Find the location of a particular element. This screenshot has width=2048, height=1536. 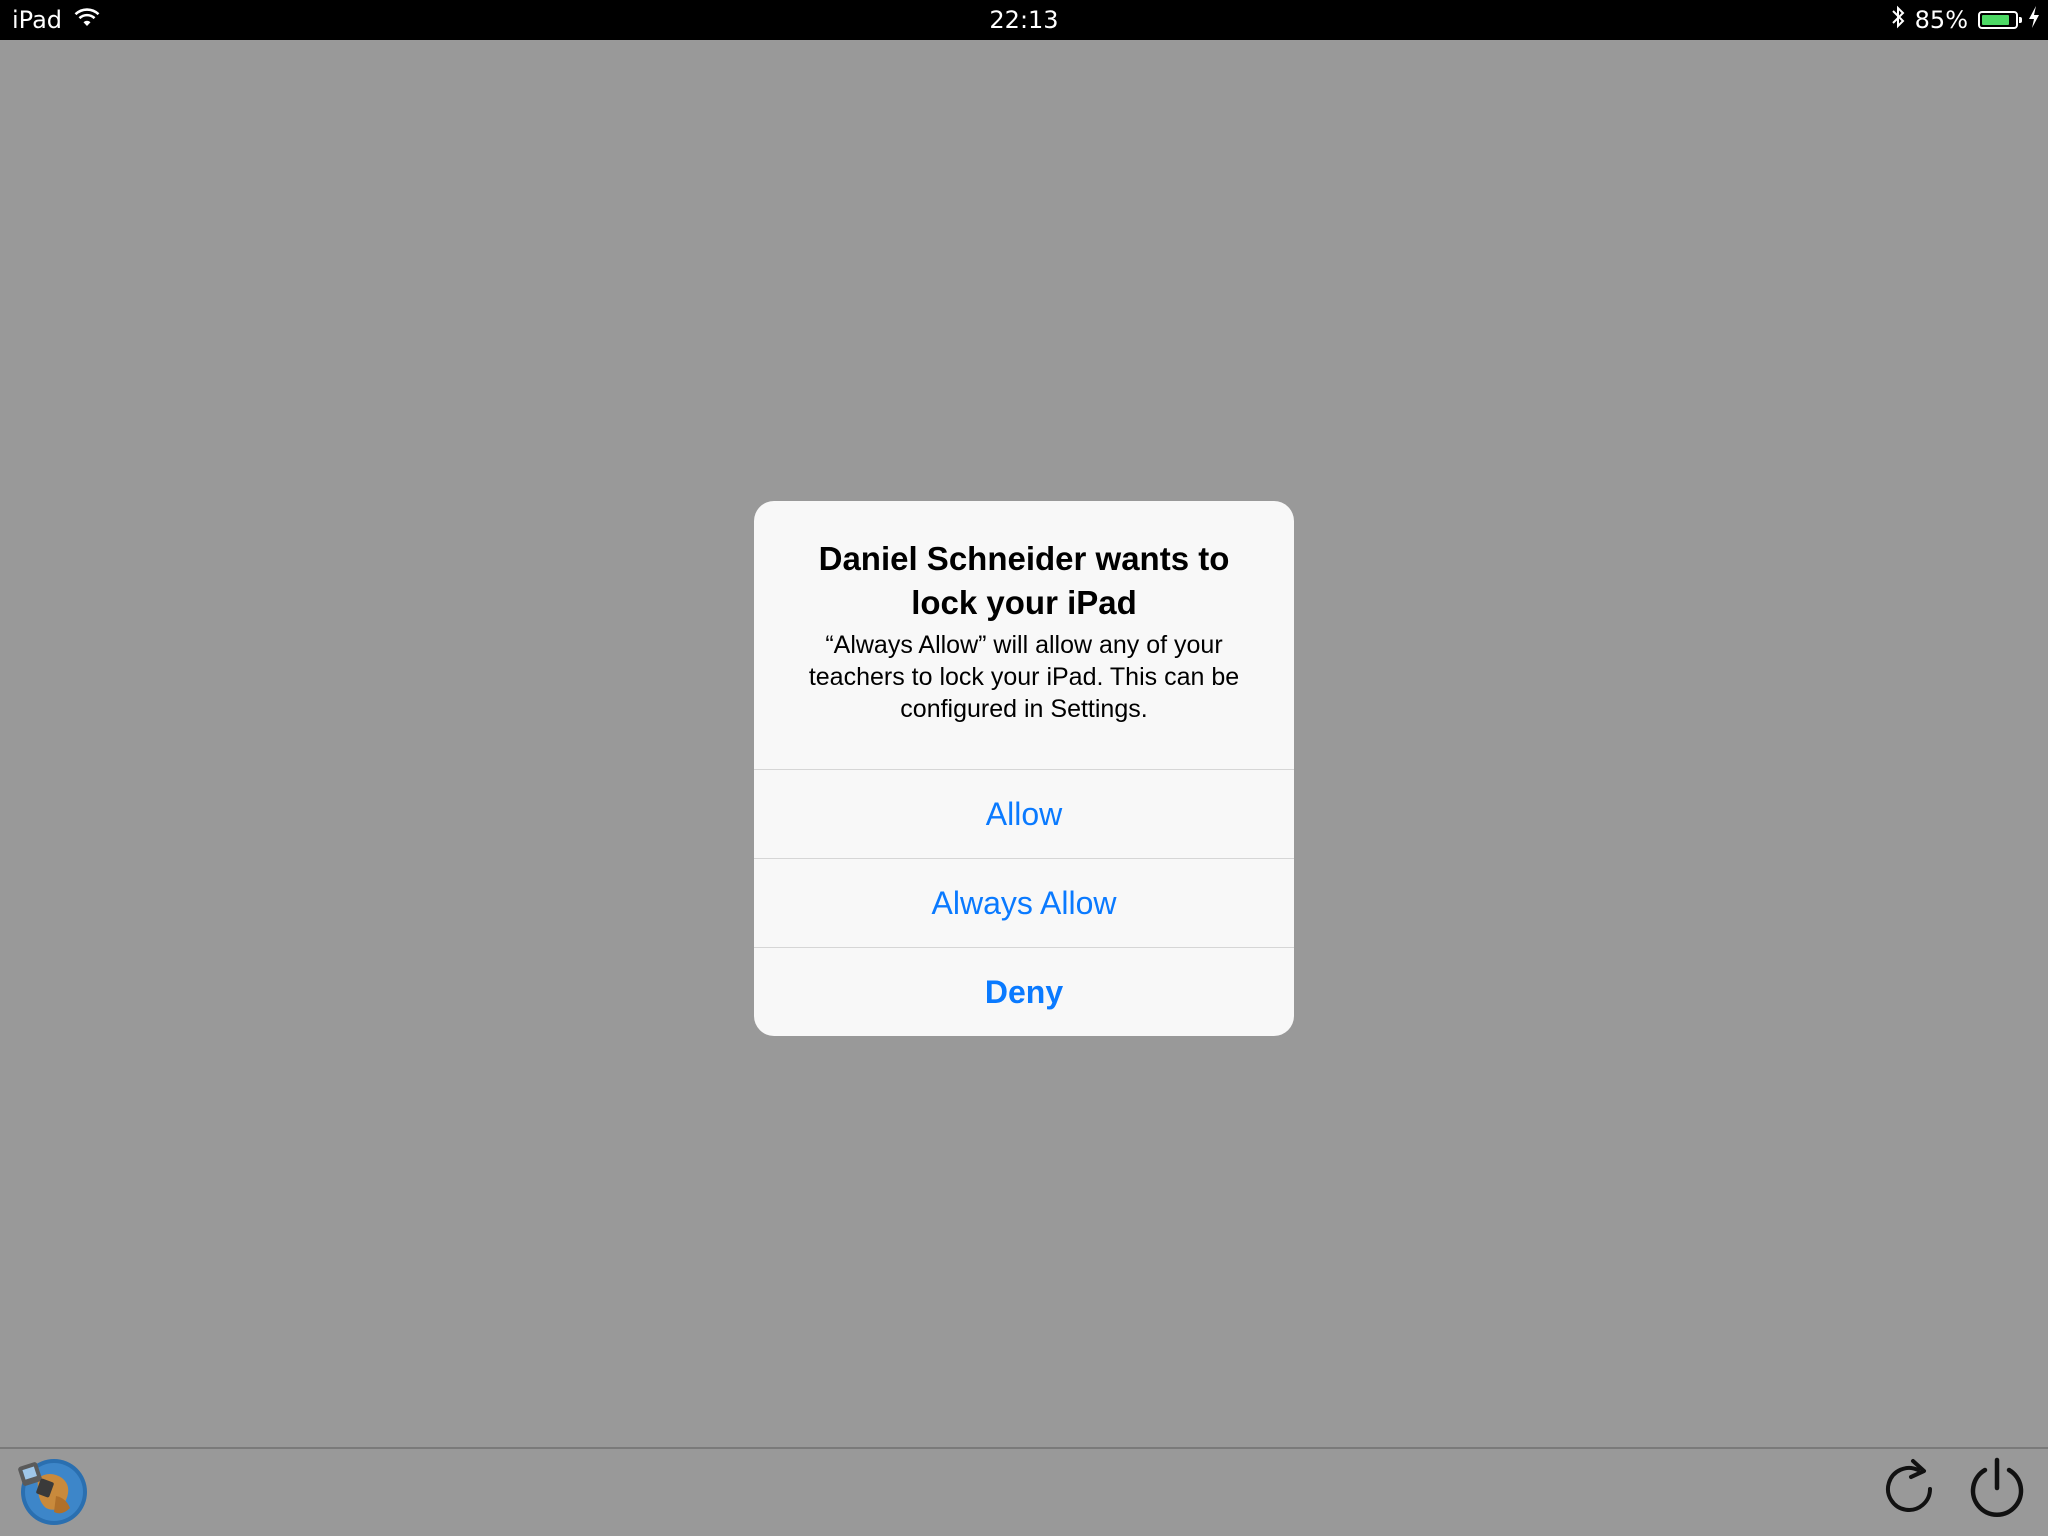

refresh-icon is located at coordinates (1911, 1489).